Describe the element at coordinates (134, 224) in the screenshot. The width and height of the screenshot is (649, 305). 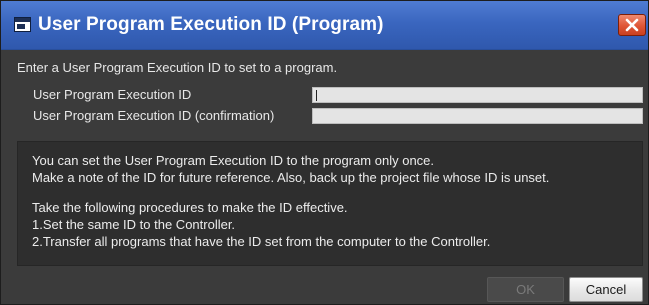
I see `info-line: 1.Set the same ID to the Controller.` at that location.